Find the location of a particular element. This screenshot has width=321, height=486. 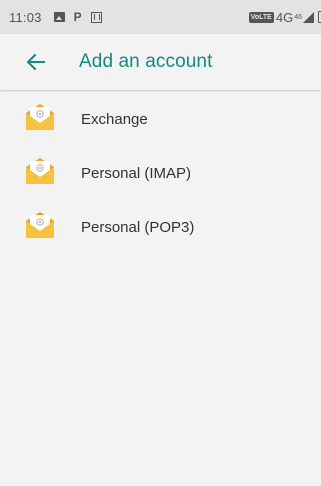

account-option-label: Personal (IMAP) is located at coordinates (136, 173).